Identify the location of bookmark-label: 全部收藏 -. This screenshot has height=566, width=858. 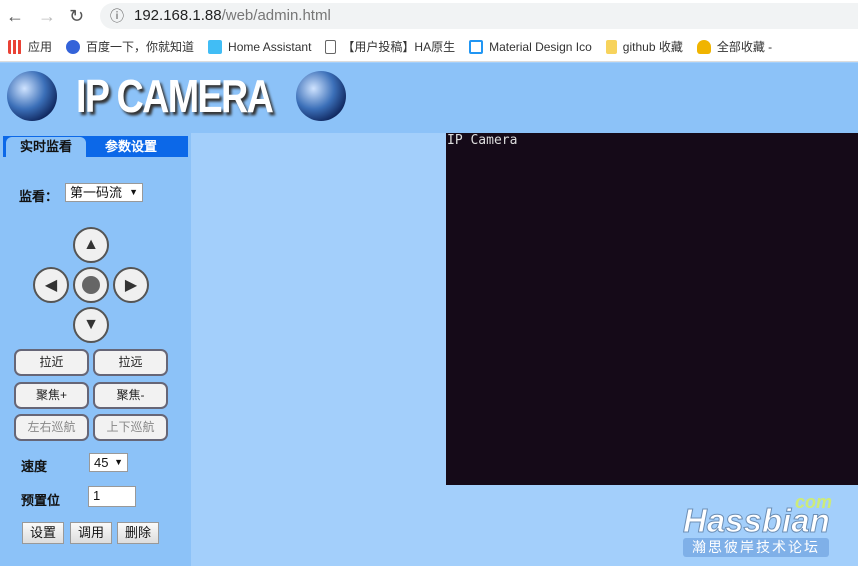
(744, 47).